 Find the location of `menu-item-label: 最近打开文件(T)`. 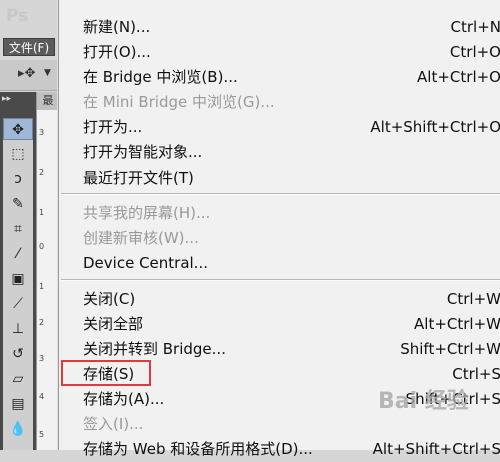

menu-item-label: 最近打开文件(T) is located at coordinates (138, 178).